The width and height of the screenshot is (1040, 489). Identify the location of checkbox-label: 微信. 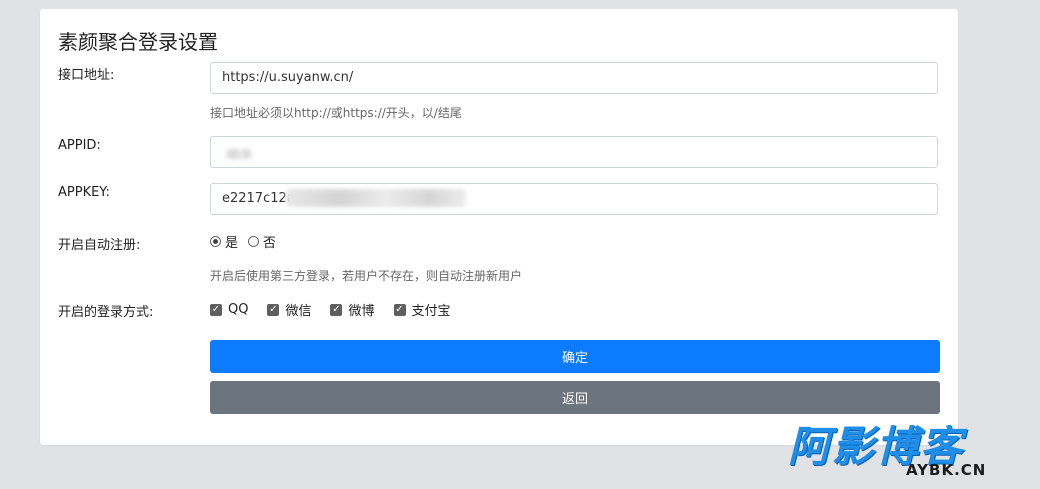
(298, 311).